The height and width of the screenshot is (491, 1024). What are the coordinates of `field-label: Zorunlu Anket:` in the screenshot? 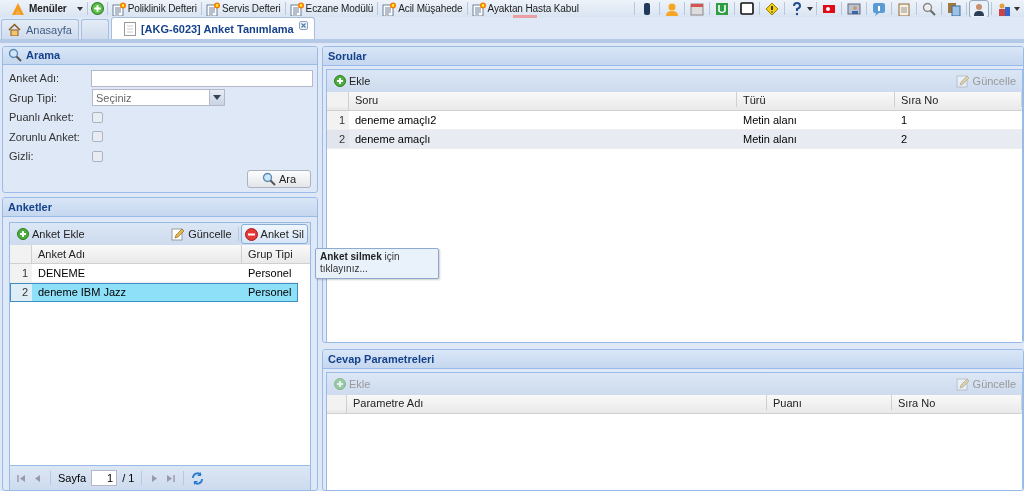 It's located at (45, 136).